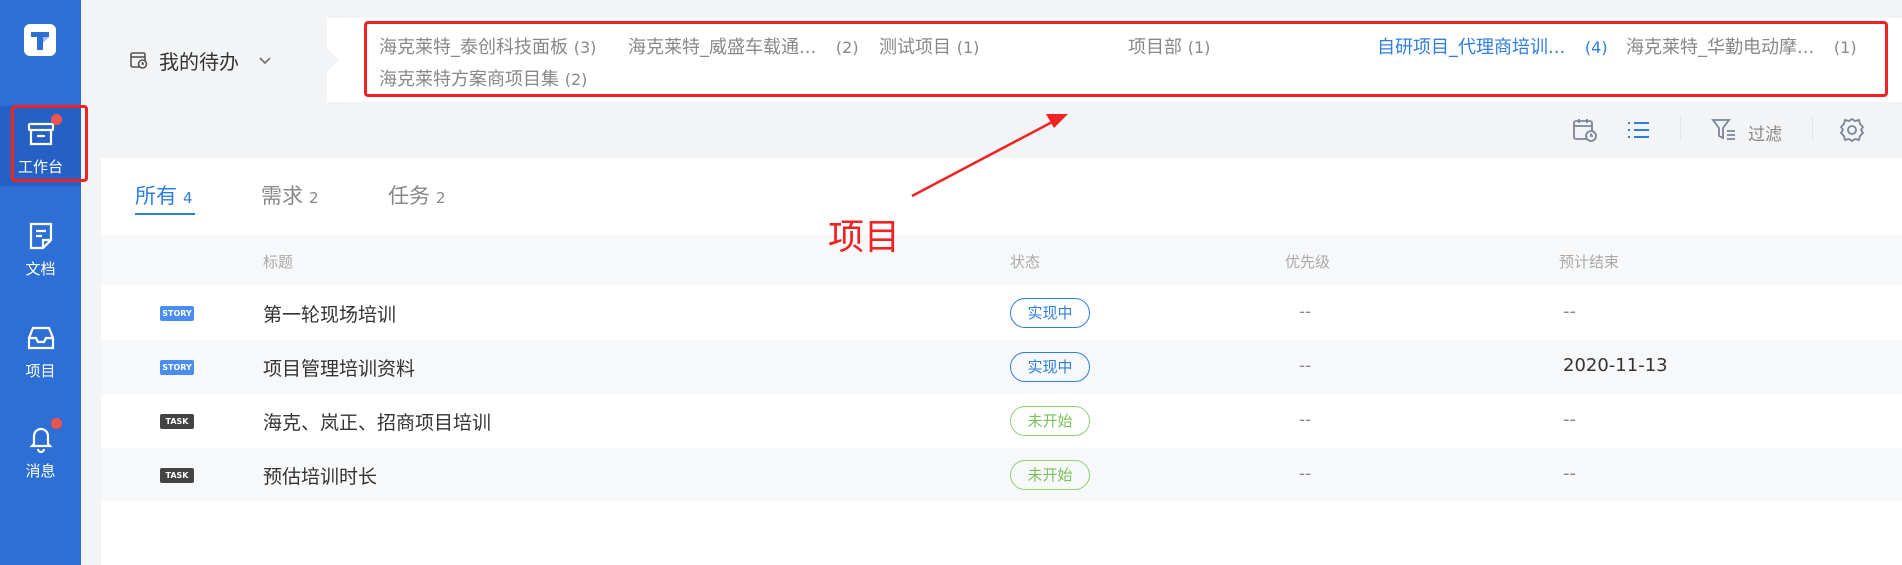 This screenshot has height=565, width=1902. I want to click on tab-tasks: 任务 2, so click(417, 195).